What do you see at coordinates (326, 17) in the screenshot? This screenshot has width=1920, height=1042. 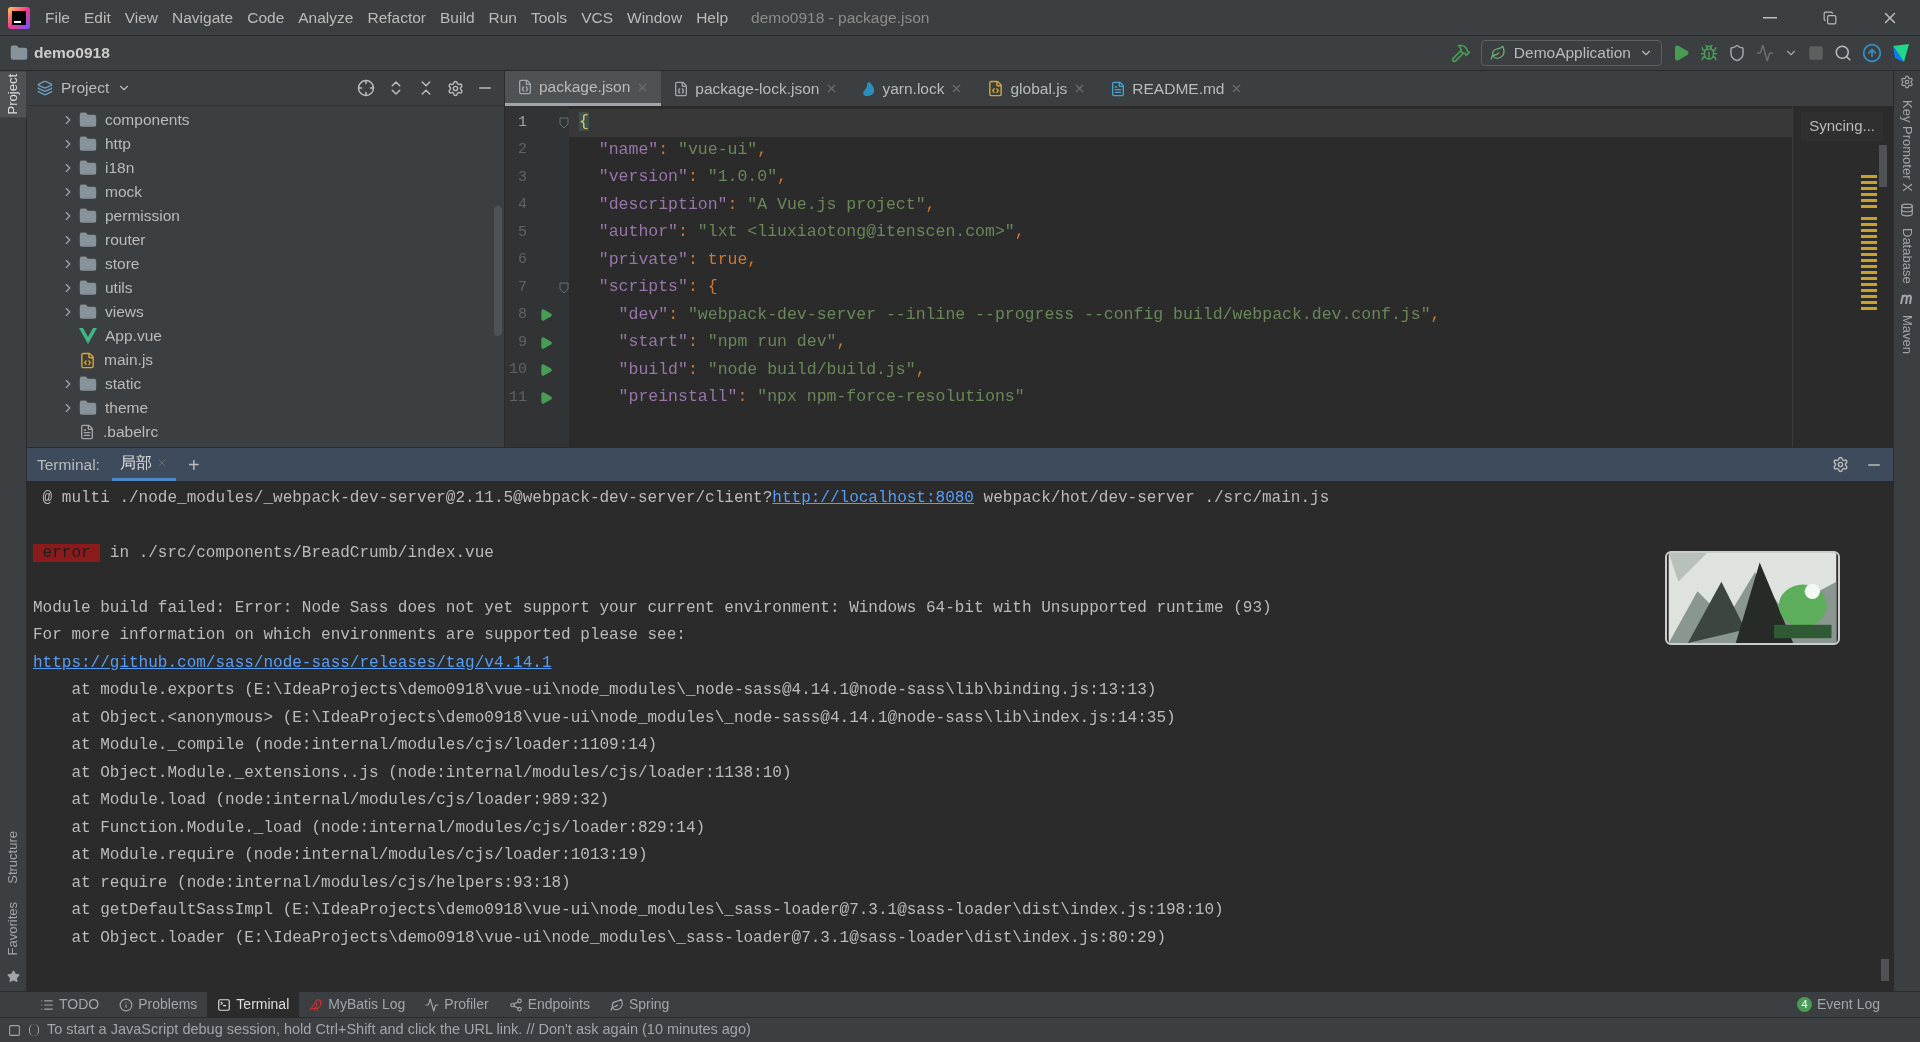 I see `menu-item: Analyze` at bounding box center [326, 17].